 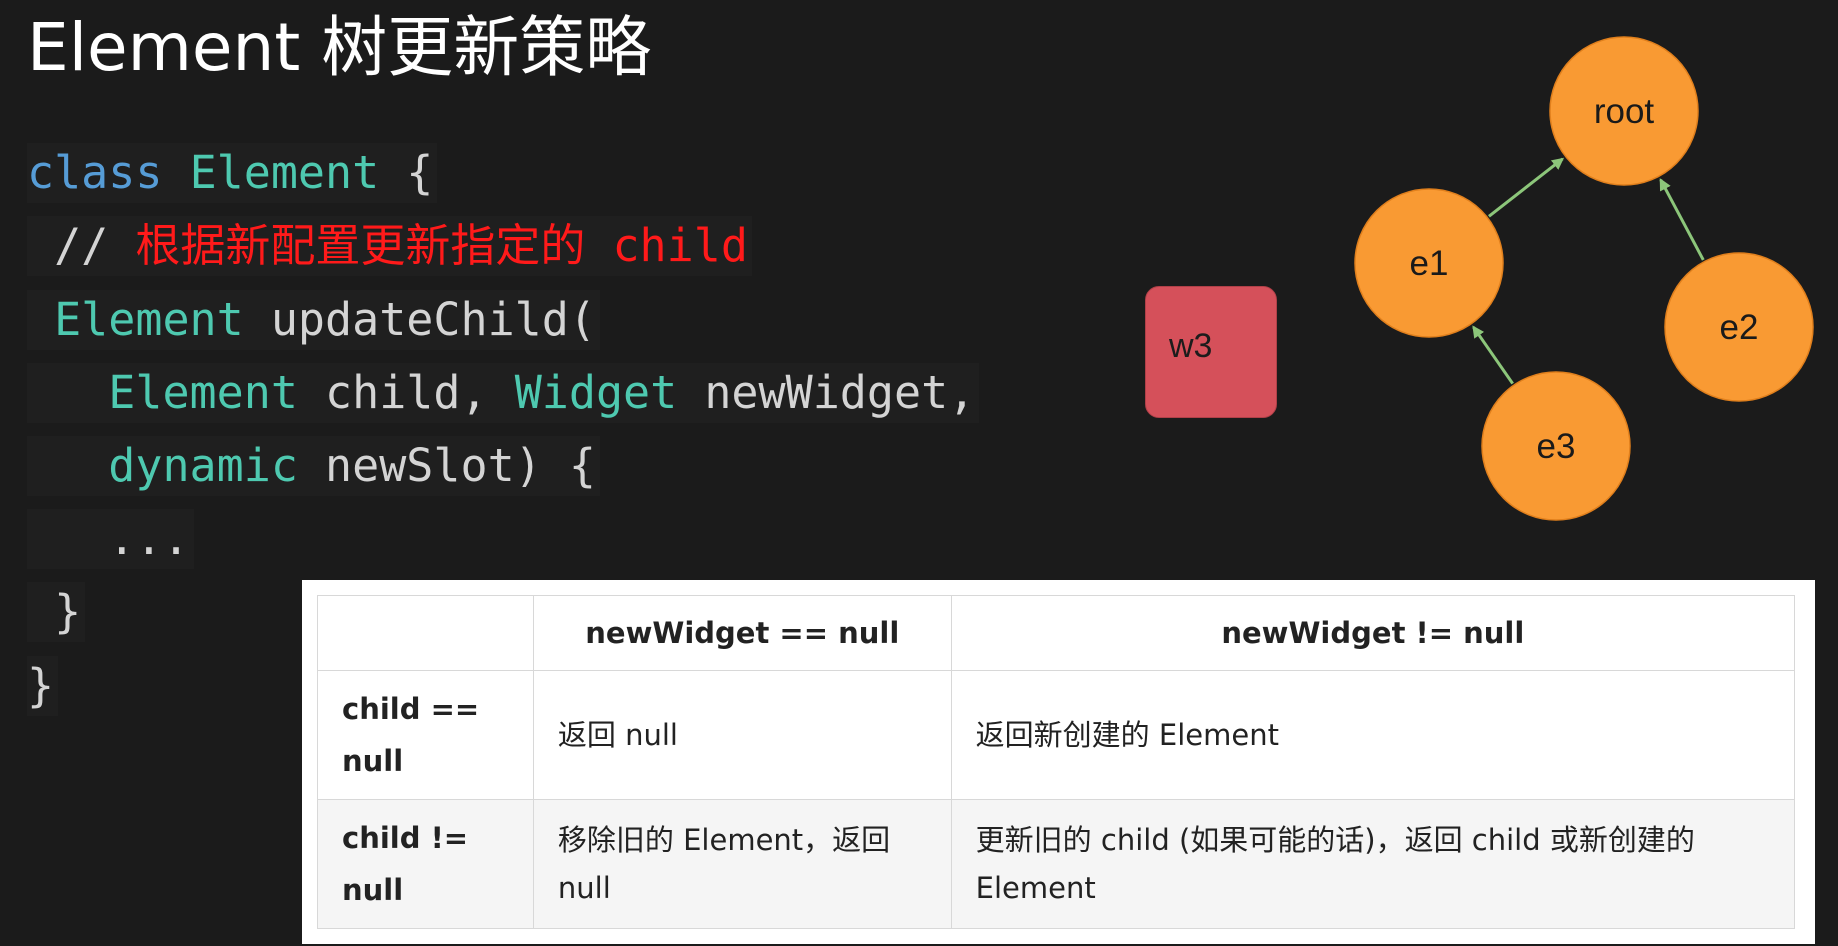 I want to click on edge-e2-to-root, so click(x=1682, y=219).